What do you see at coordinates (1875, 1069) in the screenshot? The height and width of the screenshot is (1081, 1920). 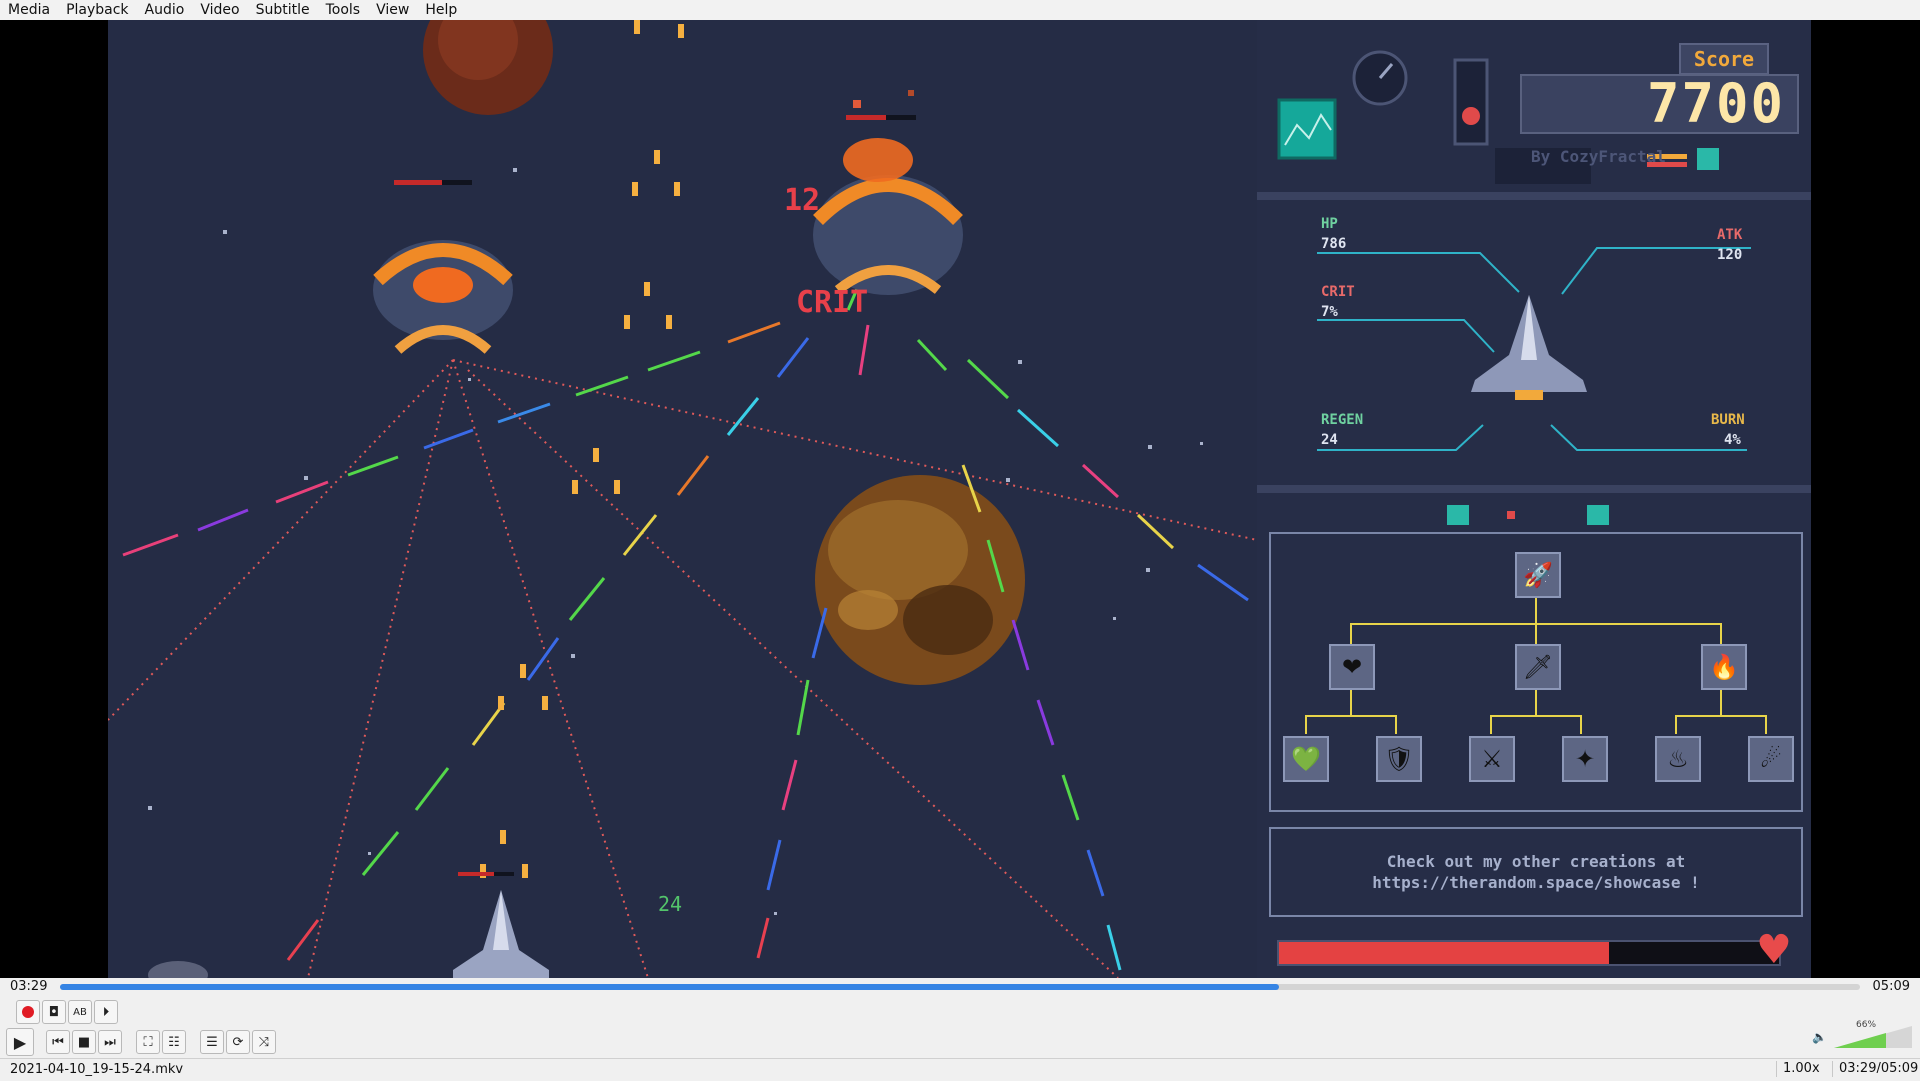 I see `status-time: 03:29/05:09` at bounding box center [1875, 1069].